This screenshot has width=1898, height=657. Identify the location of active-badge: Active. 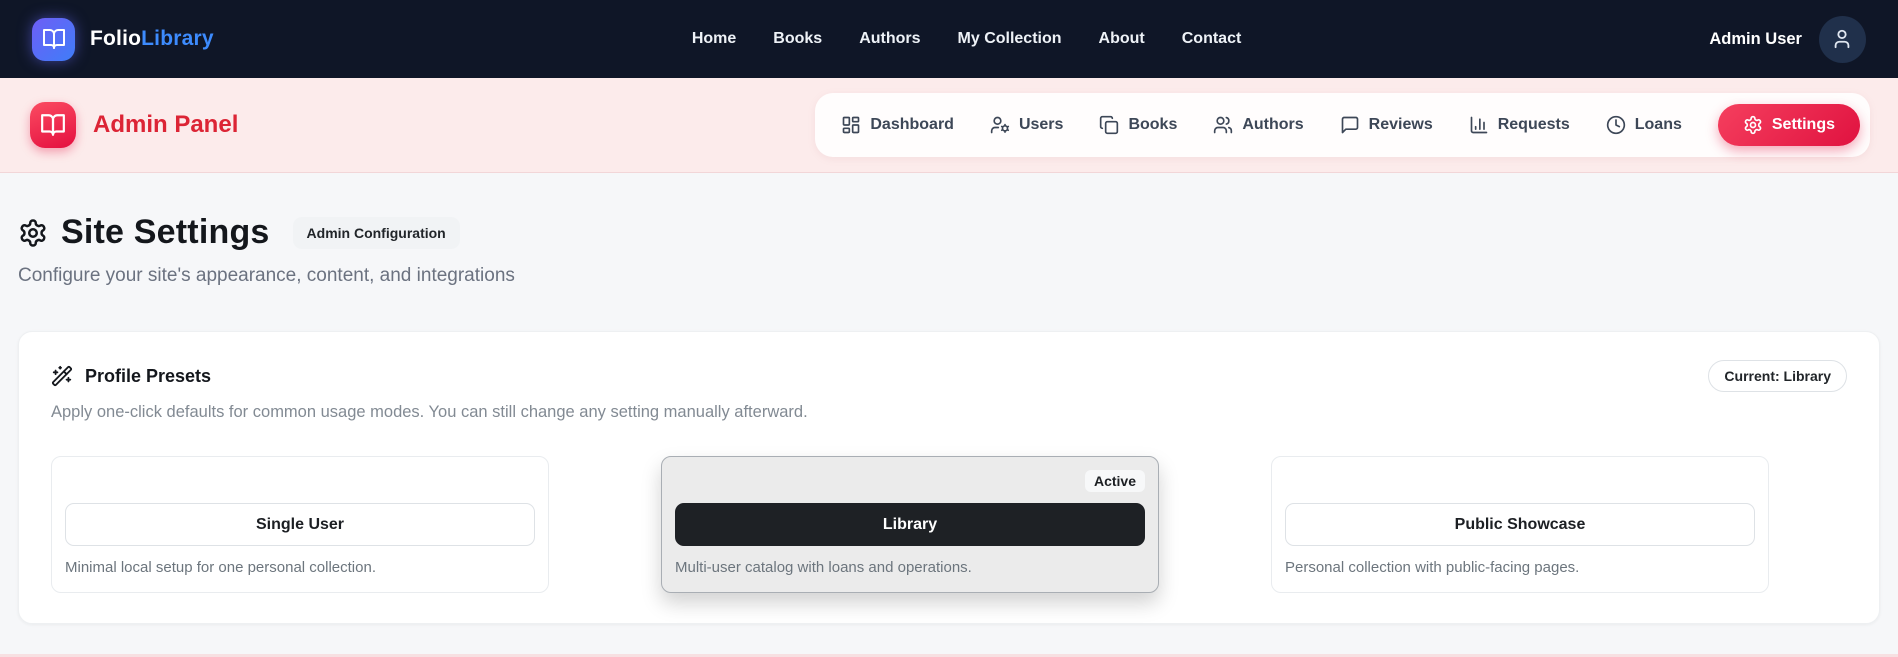
(1114, 481).